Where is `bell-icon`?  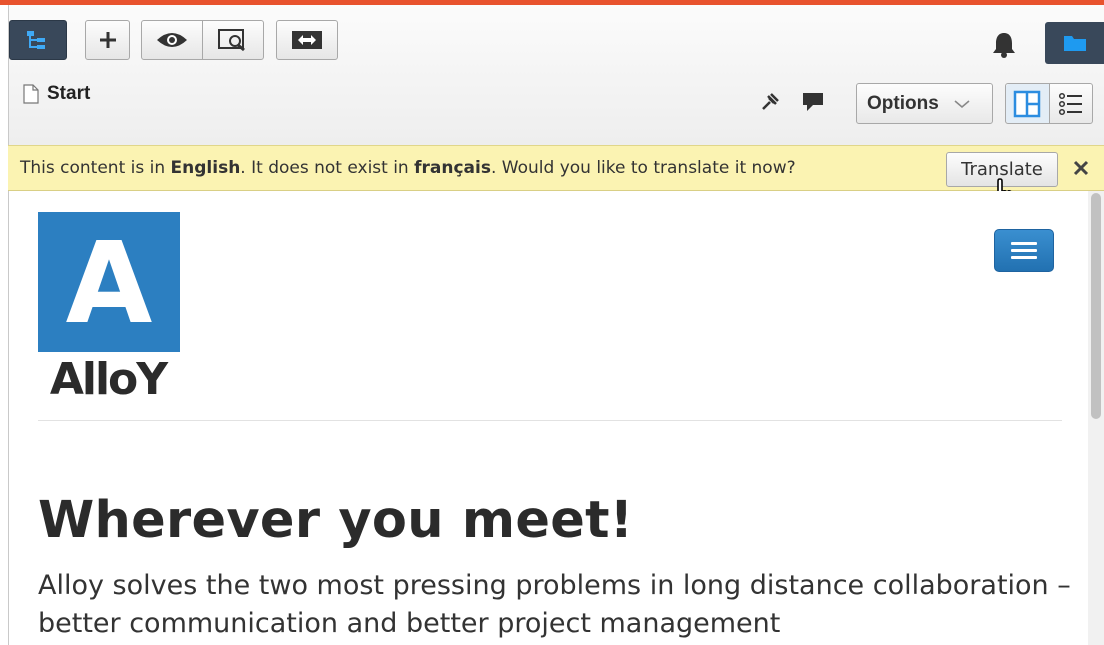 bell-icon is located at coordinates (1004, 45).